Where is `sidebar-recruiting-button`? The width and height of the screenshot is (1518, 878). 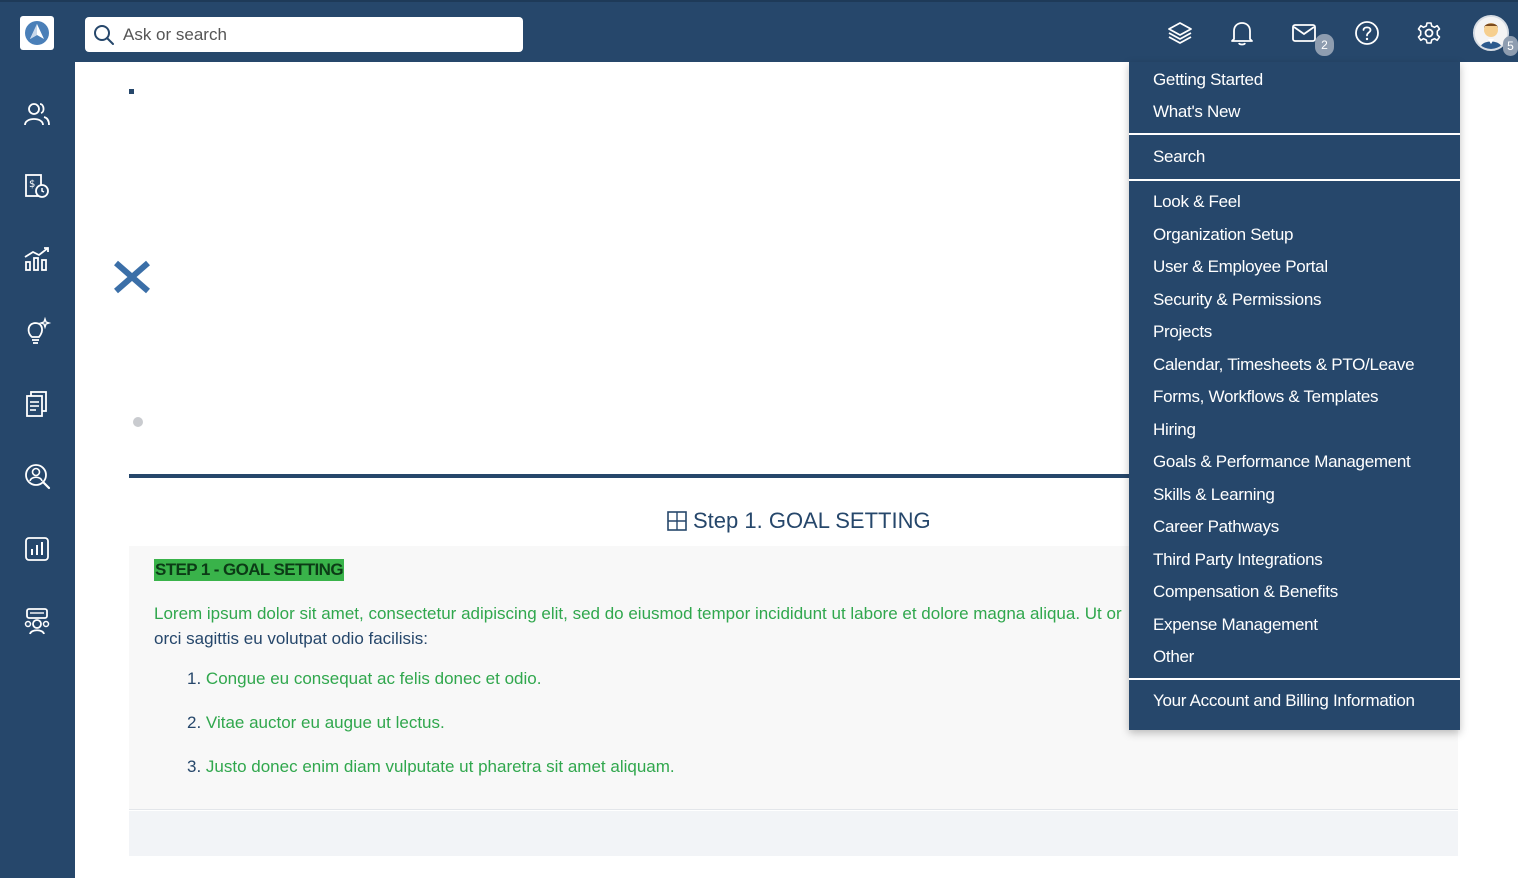 sidebar-recruiting-button is located at coordinates (37, 476).